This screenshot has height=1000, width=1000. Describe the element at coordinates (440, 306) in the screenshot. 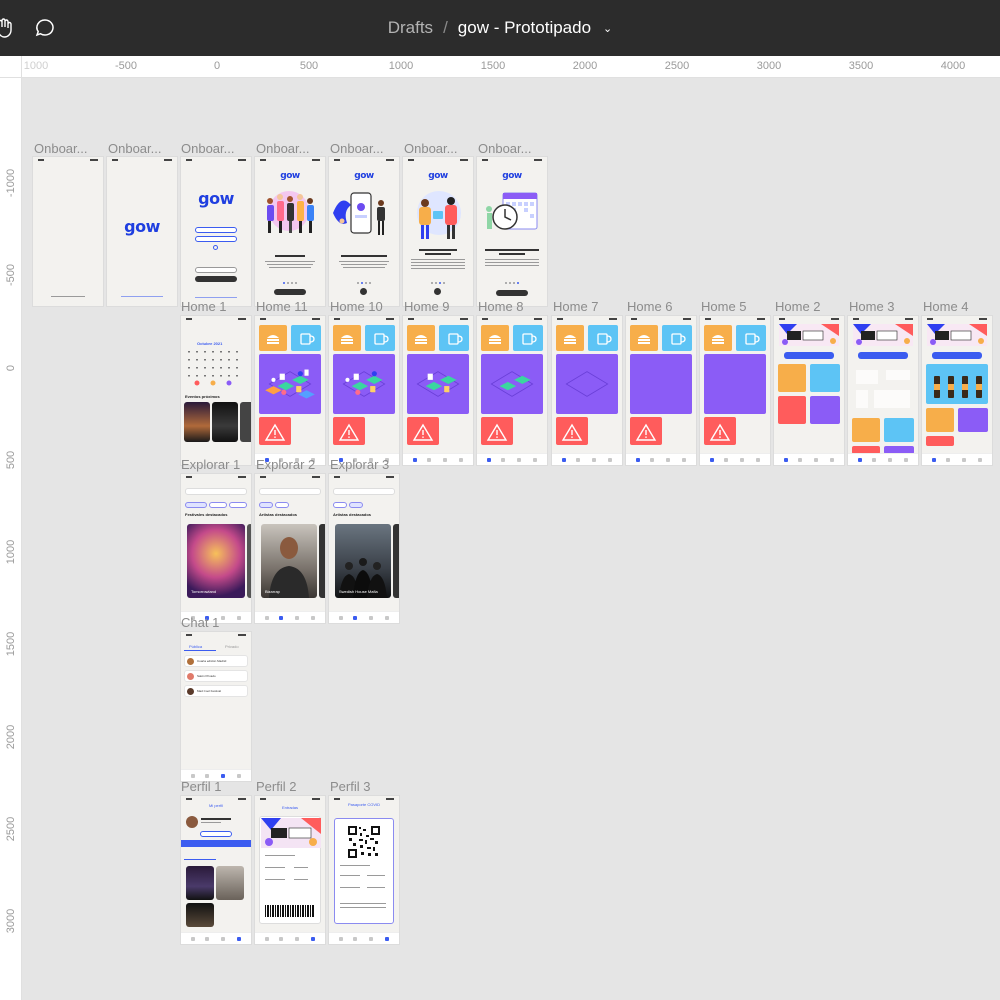

I see `frame-title: Home 9` at that location.